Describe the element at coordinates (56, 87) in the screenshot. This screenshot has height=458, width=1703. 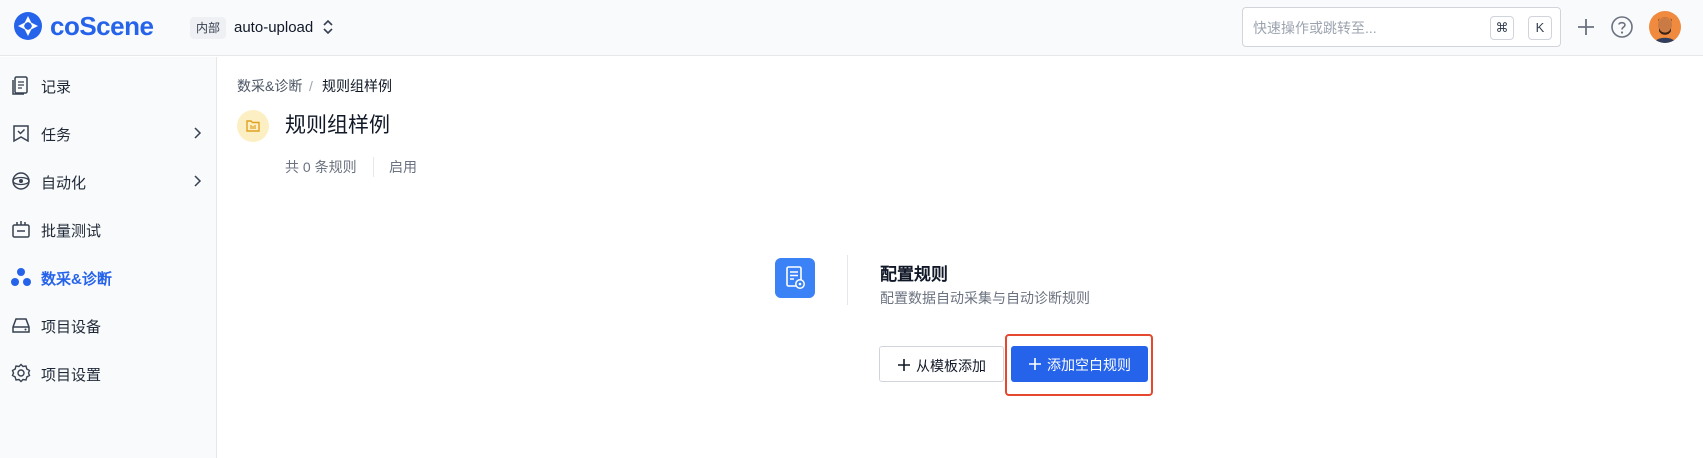
I see `sidebar-item-label: 记录` at that location.